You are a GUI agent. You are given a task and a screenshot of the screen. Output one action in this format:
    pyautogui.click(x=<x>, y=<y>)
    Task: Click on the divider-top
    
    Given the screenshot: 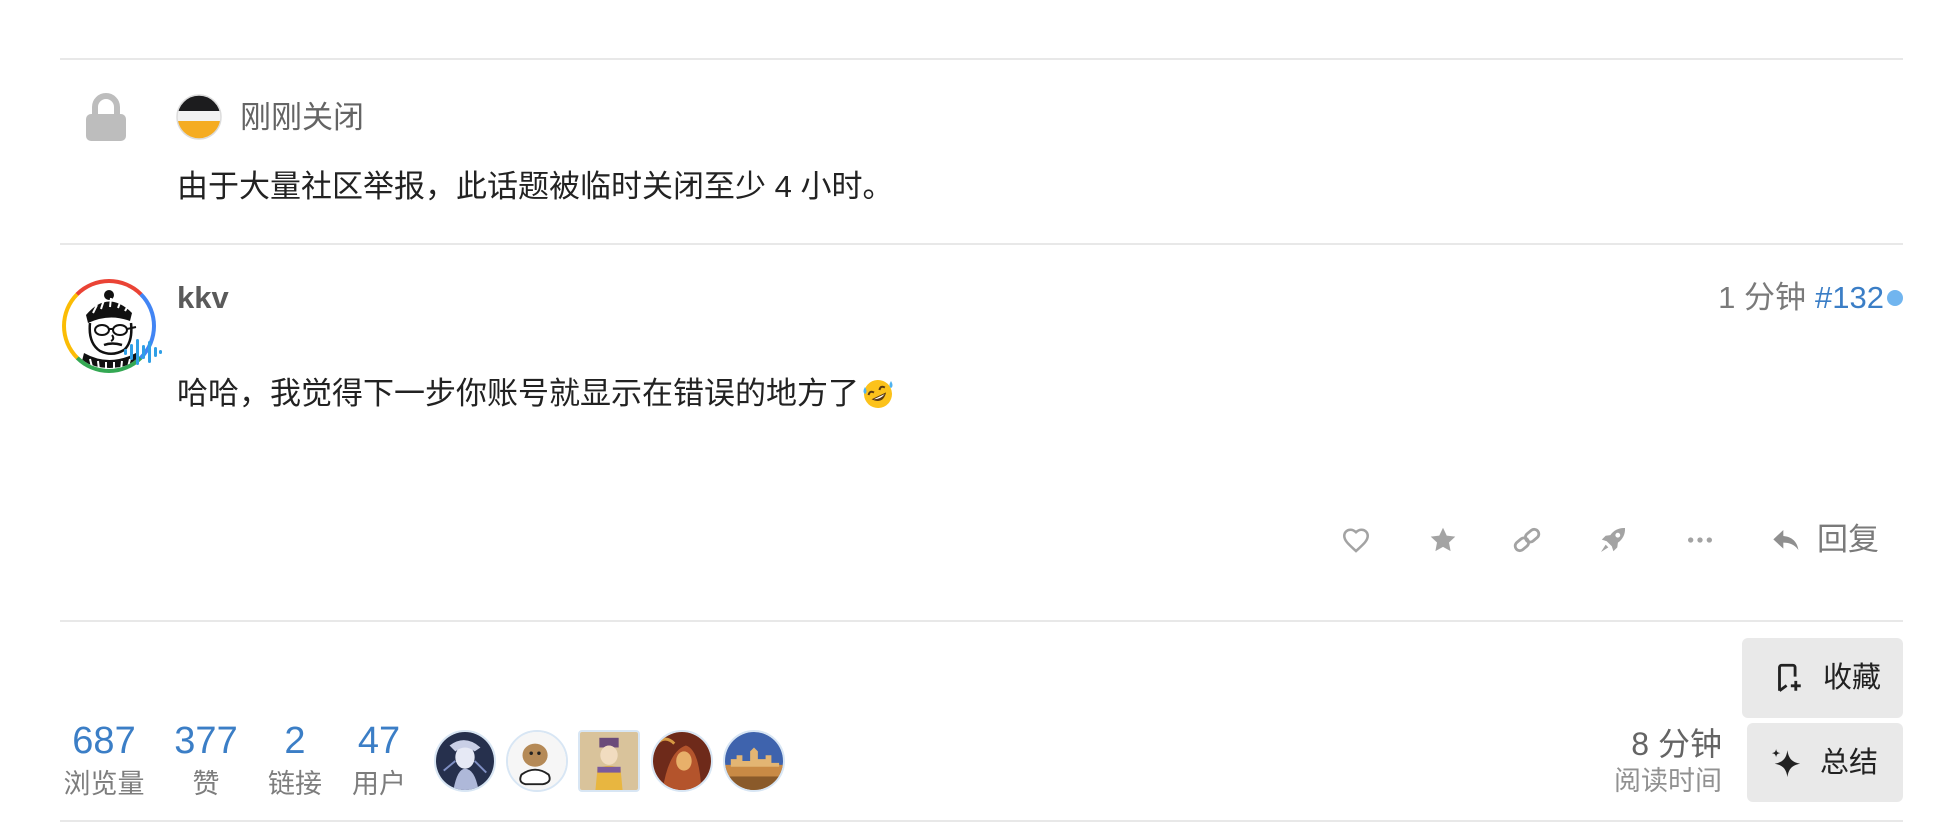 What is the action you would take?
    pyautogui.click(x=981, y=59)
    